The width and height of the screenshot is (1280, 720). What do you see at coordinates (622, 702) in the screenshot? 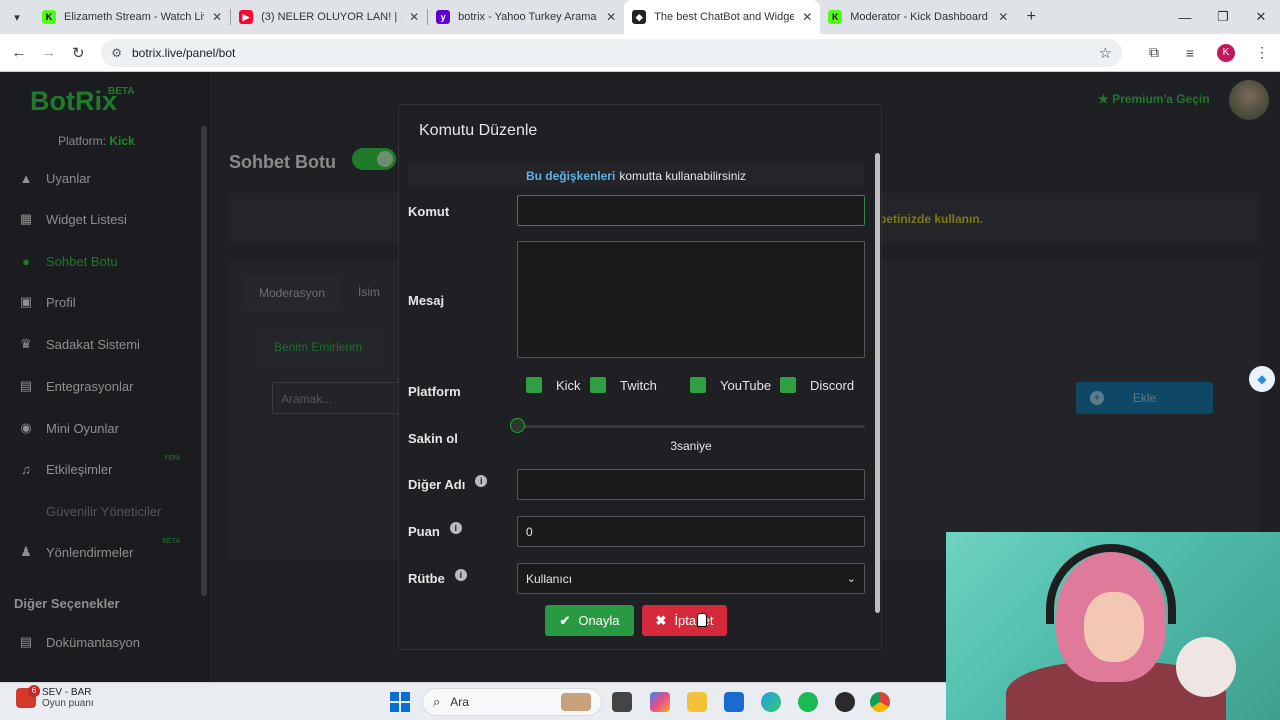
I see `task-view-icon` at bounding box center [622, 702].